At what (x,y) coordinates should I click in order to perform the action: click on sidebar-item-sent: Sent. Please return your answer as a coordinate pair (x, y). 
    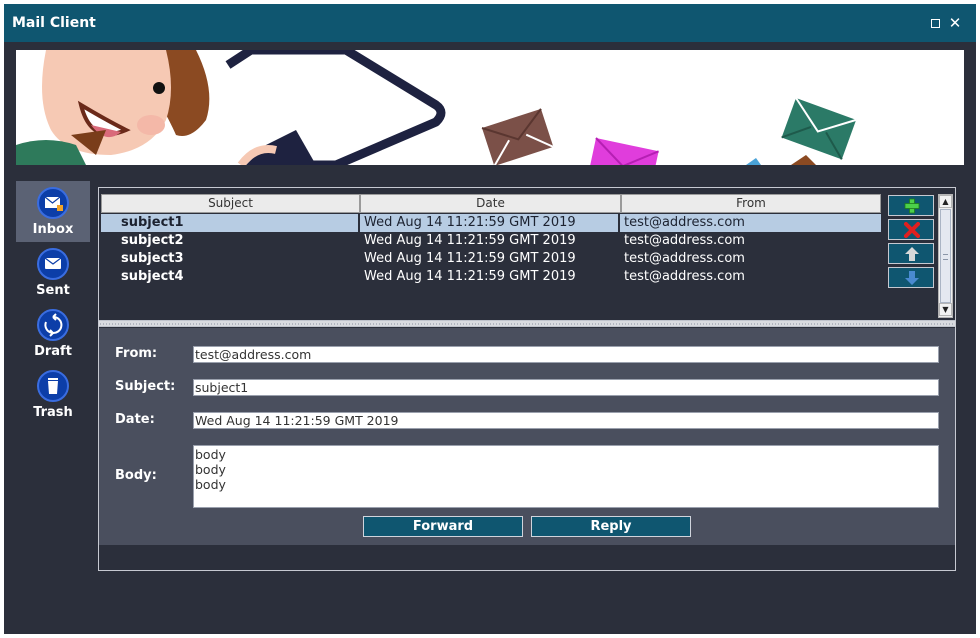
    Looking at the image, I should click on (53, 272).